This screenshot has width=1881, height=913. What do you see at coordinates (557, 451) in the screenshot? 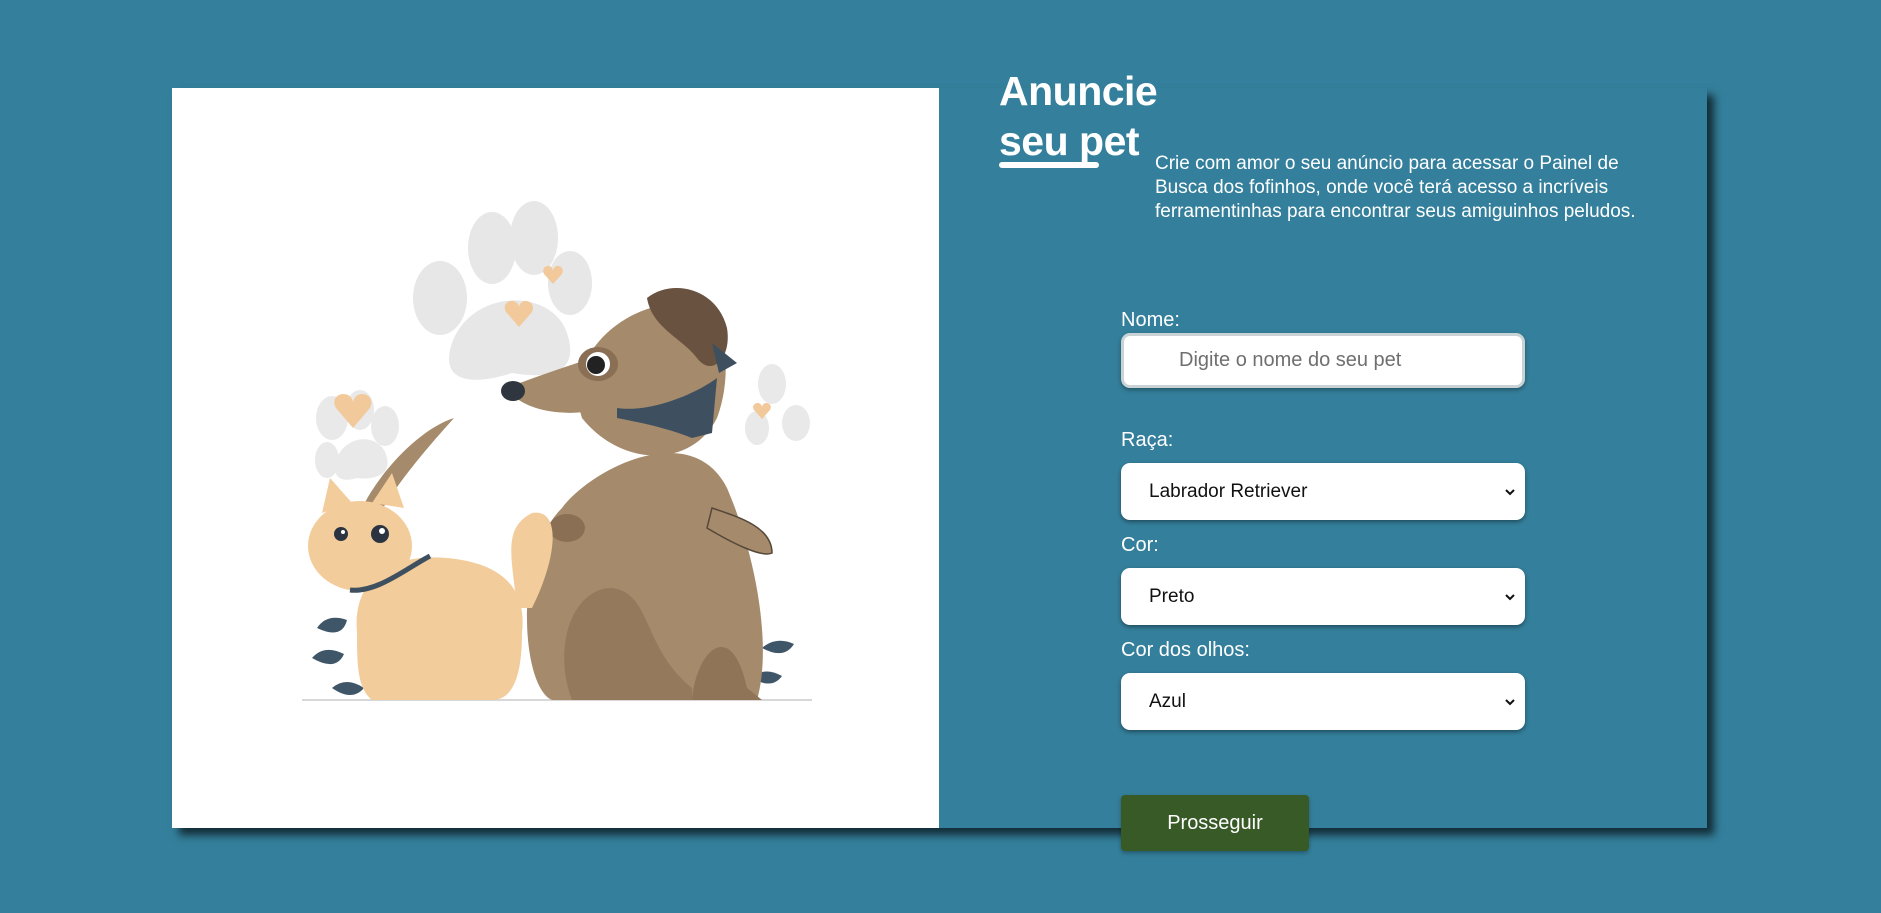
I see `cat-and-dog-illustration` at bounding box center [557, 451].